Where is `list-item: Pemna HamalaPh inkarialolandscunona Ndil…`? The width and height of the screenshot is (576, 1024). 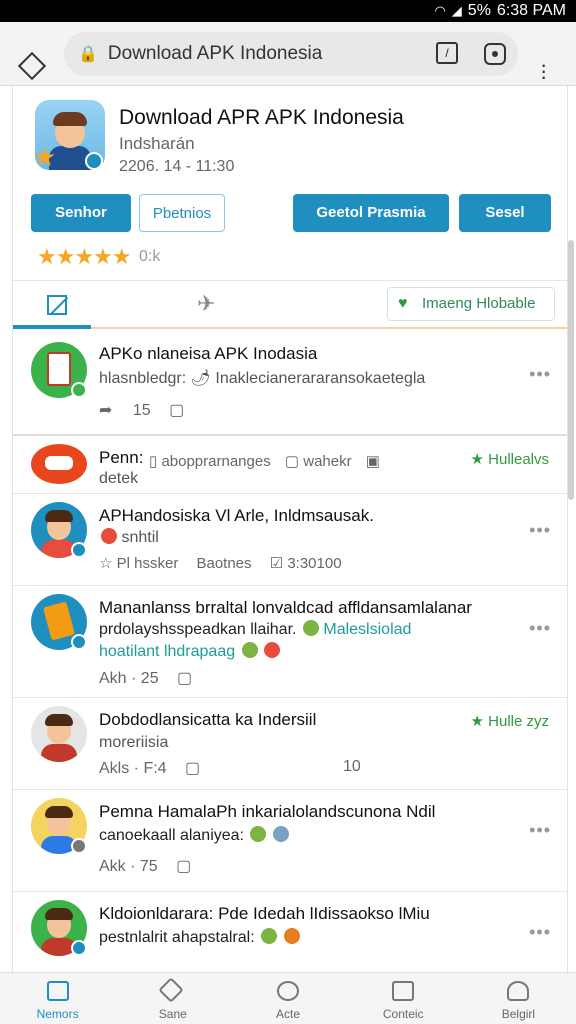 list-item: Pemna HamalaPh inkarialolandscunona Ndil… is located at coordinates (290, 841).